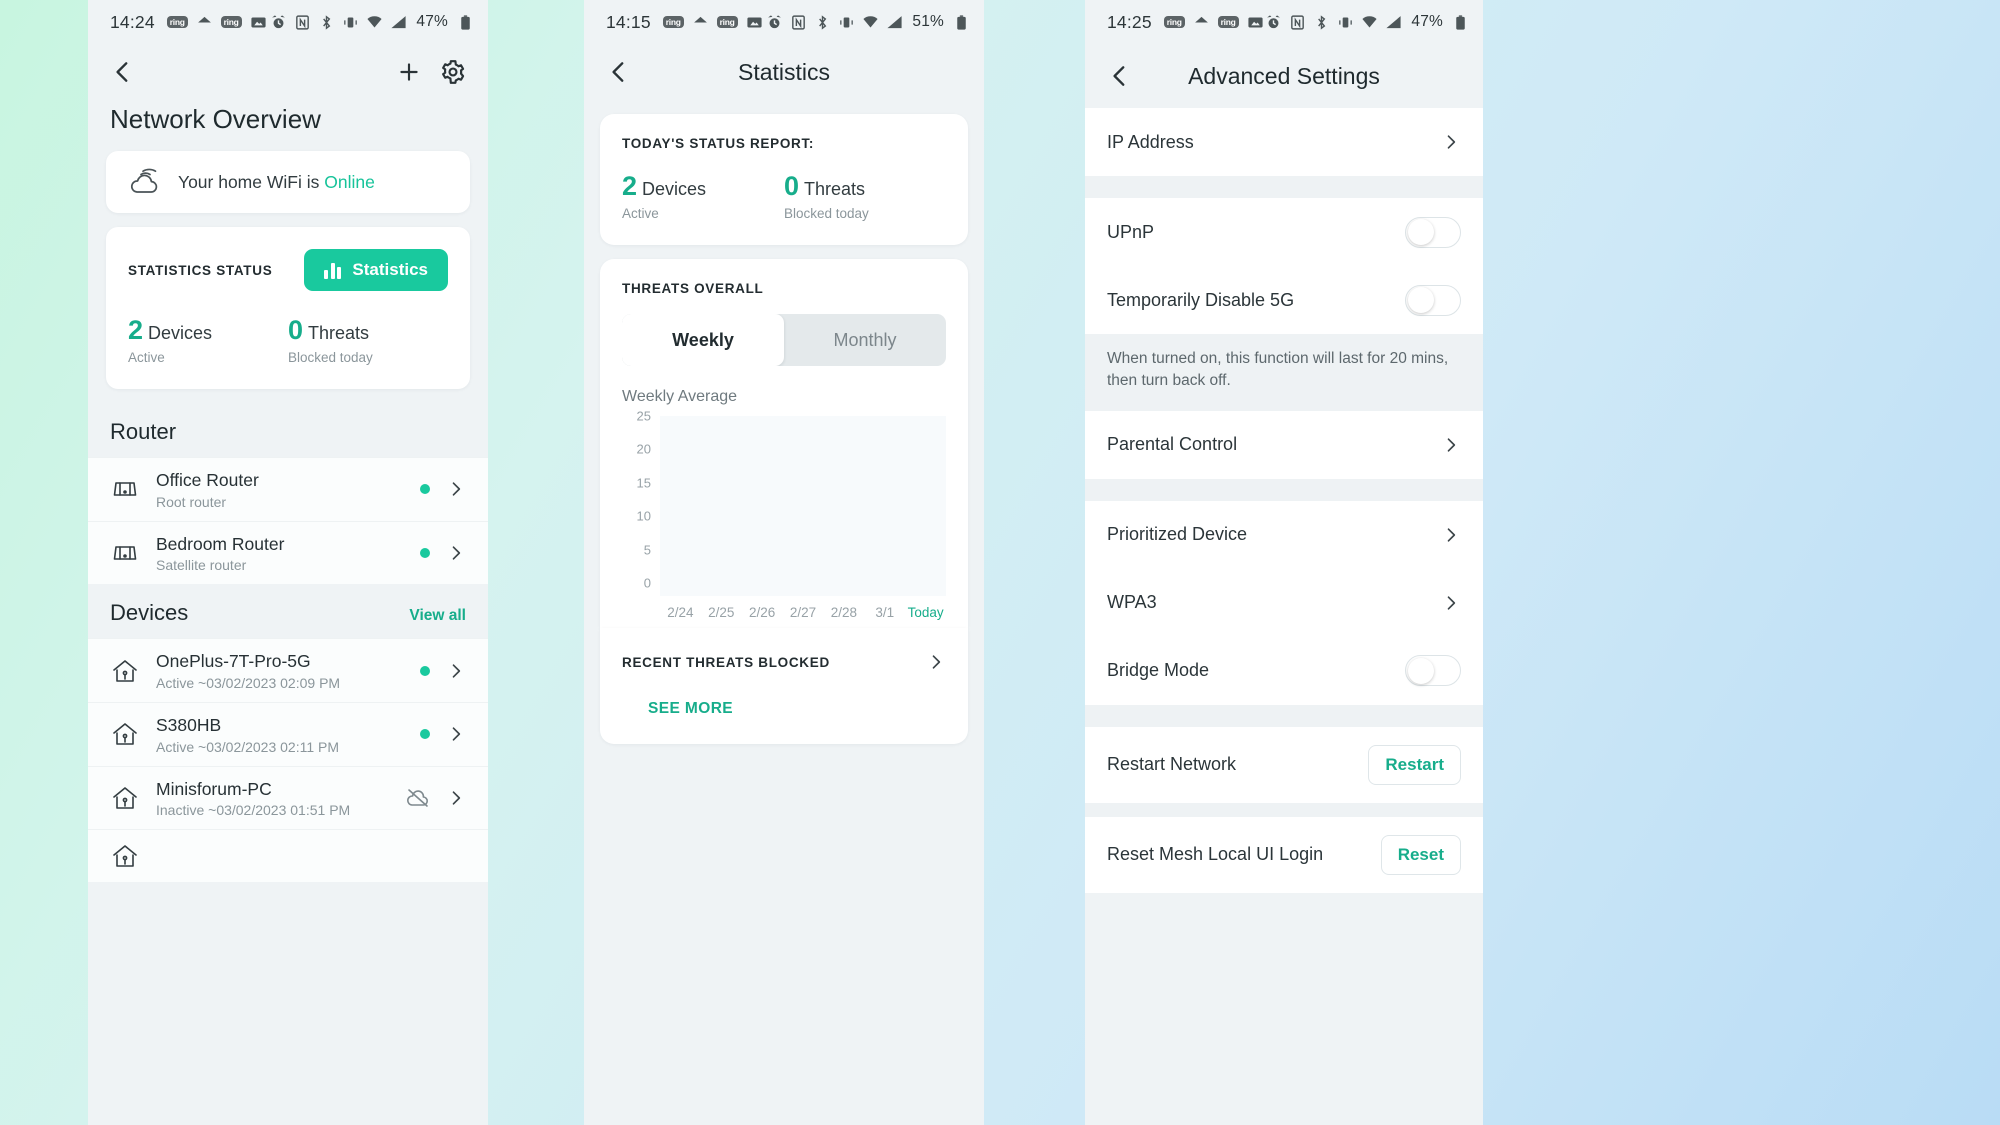 This screenshot has height=1125, width=2000. I want to click on sidebar-item-wpa3: WPA3, so click(1284, 602).